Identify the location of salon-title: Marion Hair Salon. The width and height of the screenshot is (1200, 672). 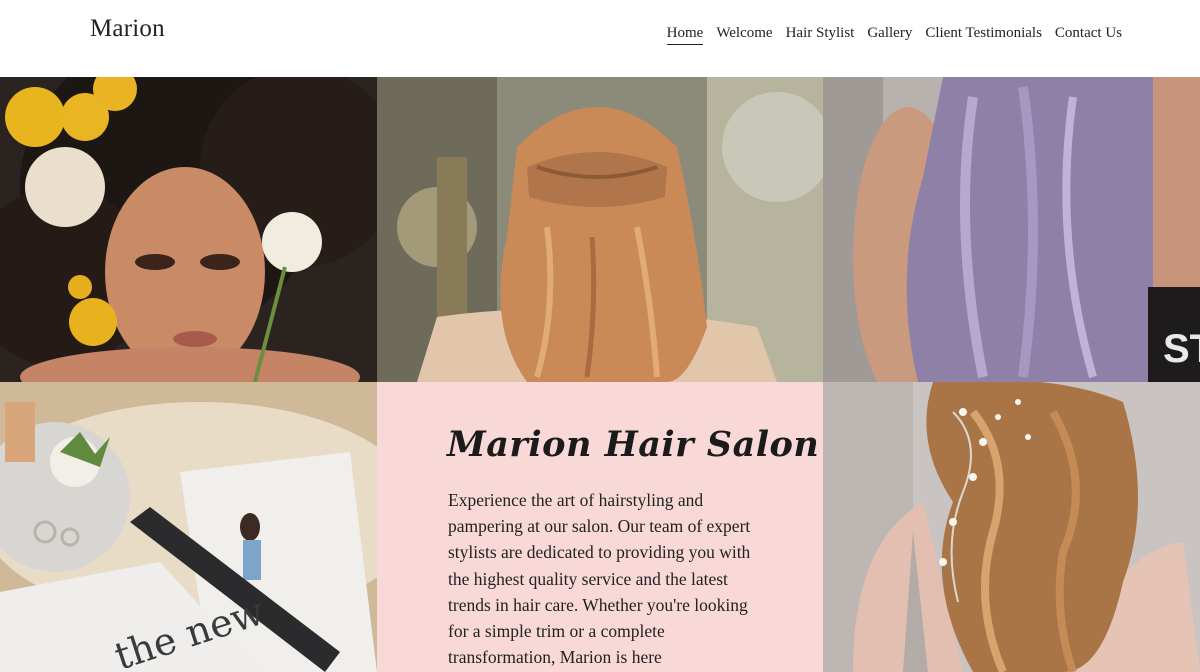
(633, 444).